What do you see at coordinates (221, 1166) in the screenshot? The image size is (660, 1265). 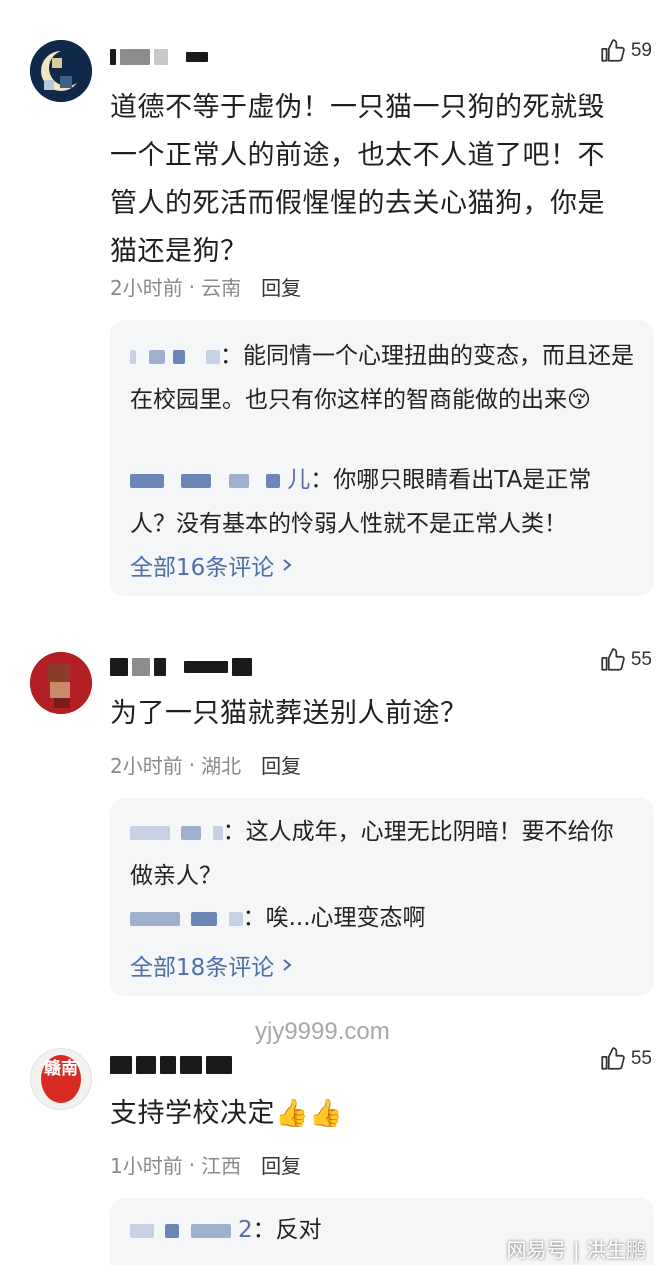 I see `comment-location: 江西` at bounding box center [221, 1166].